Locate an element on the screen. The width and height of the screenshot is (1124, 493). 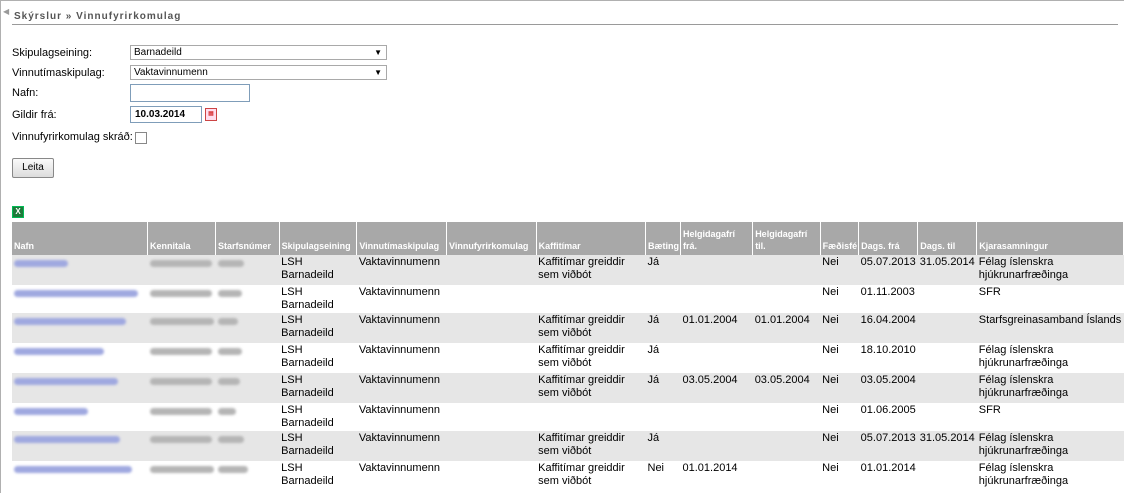
cell-dags-fra: 01.06.2005 is located at coordinates (888, 410).